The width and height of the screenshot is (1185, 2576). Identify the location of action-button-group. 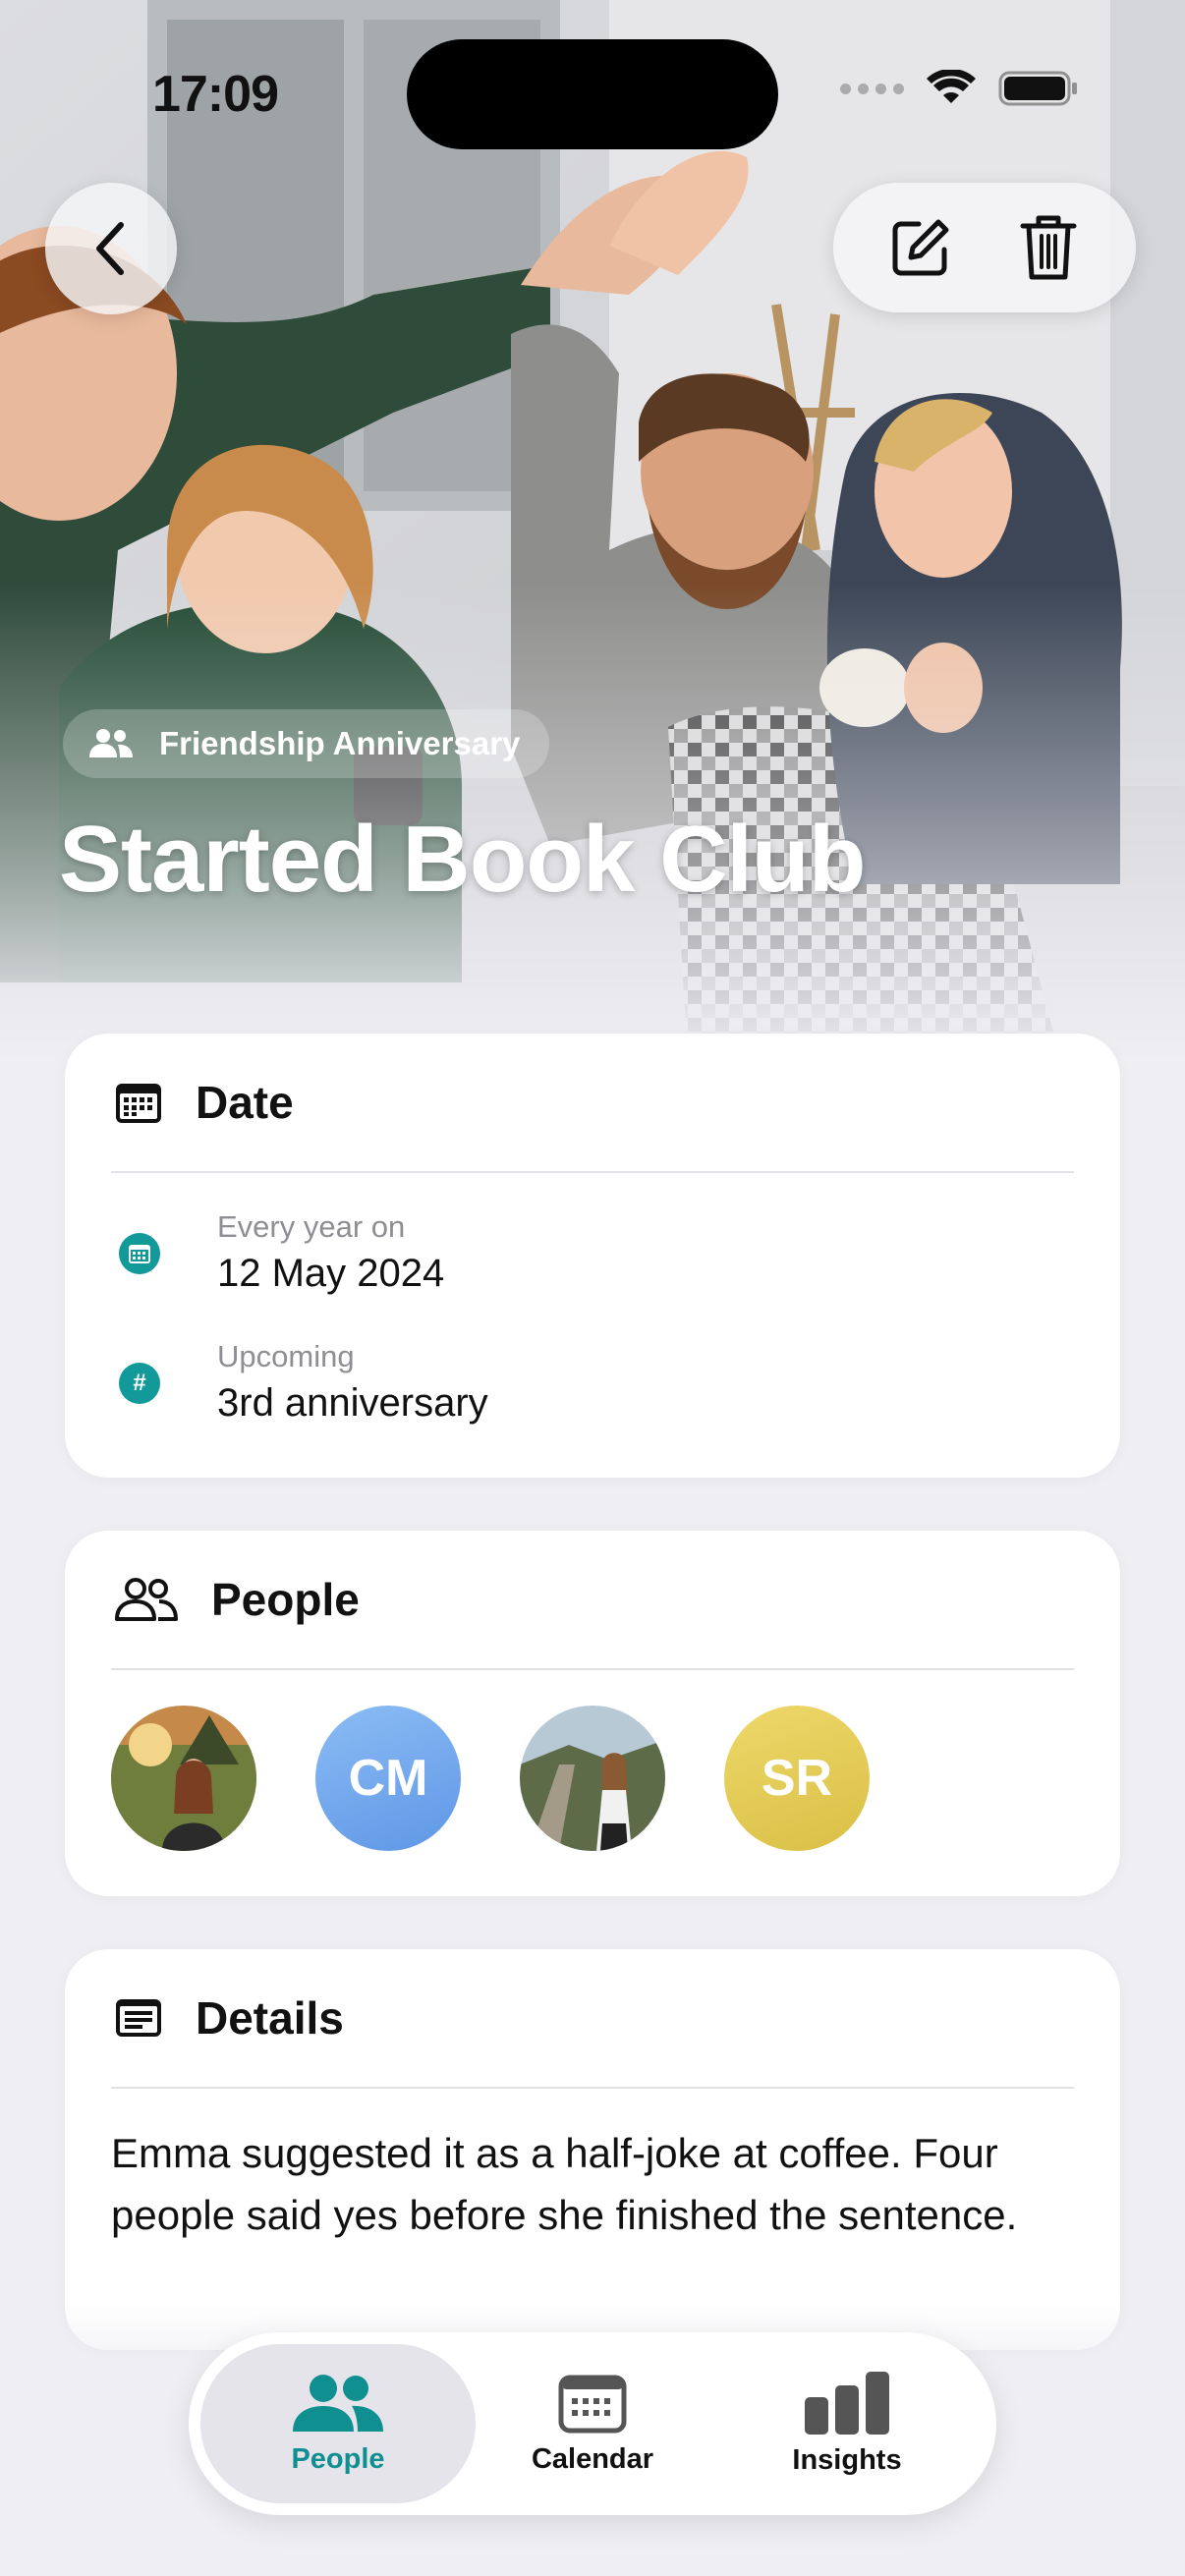
(985, 247).